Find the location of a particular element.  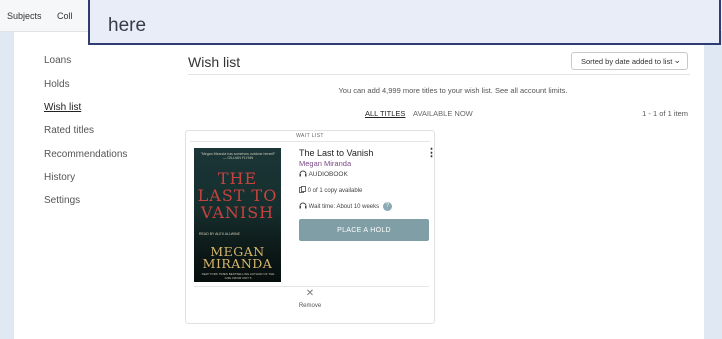

wait-time: Wait time: About 10 weeks ? is located at coordinates (345, 206).